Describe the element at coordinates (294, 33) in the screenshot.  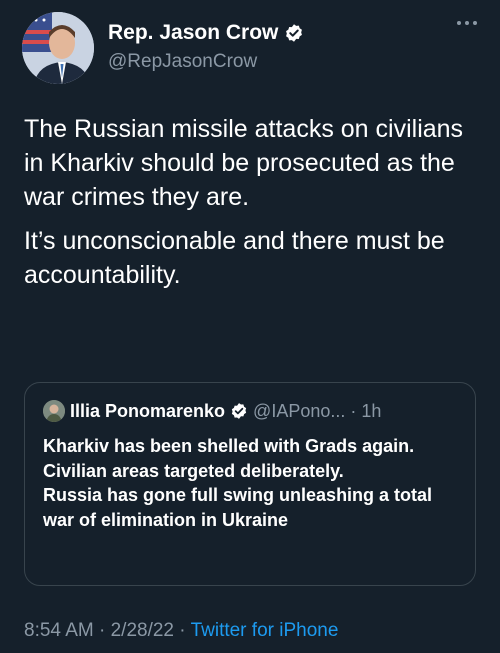
I see `verified-badge-icon` at that location.